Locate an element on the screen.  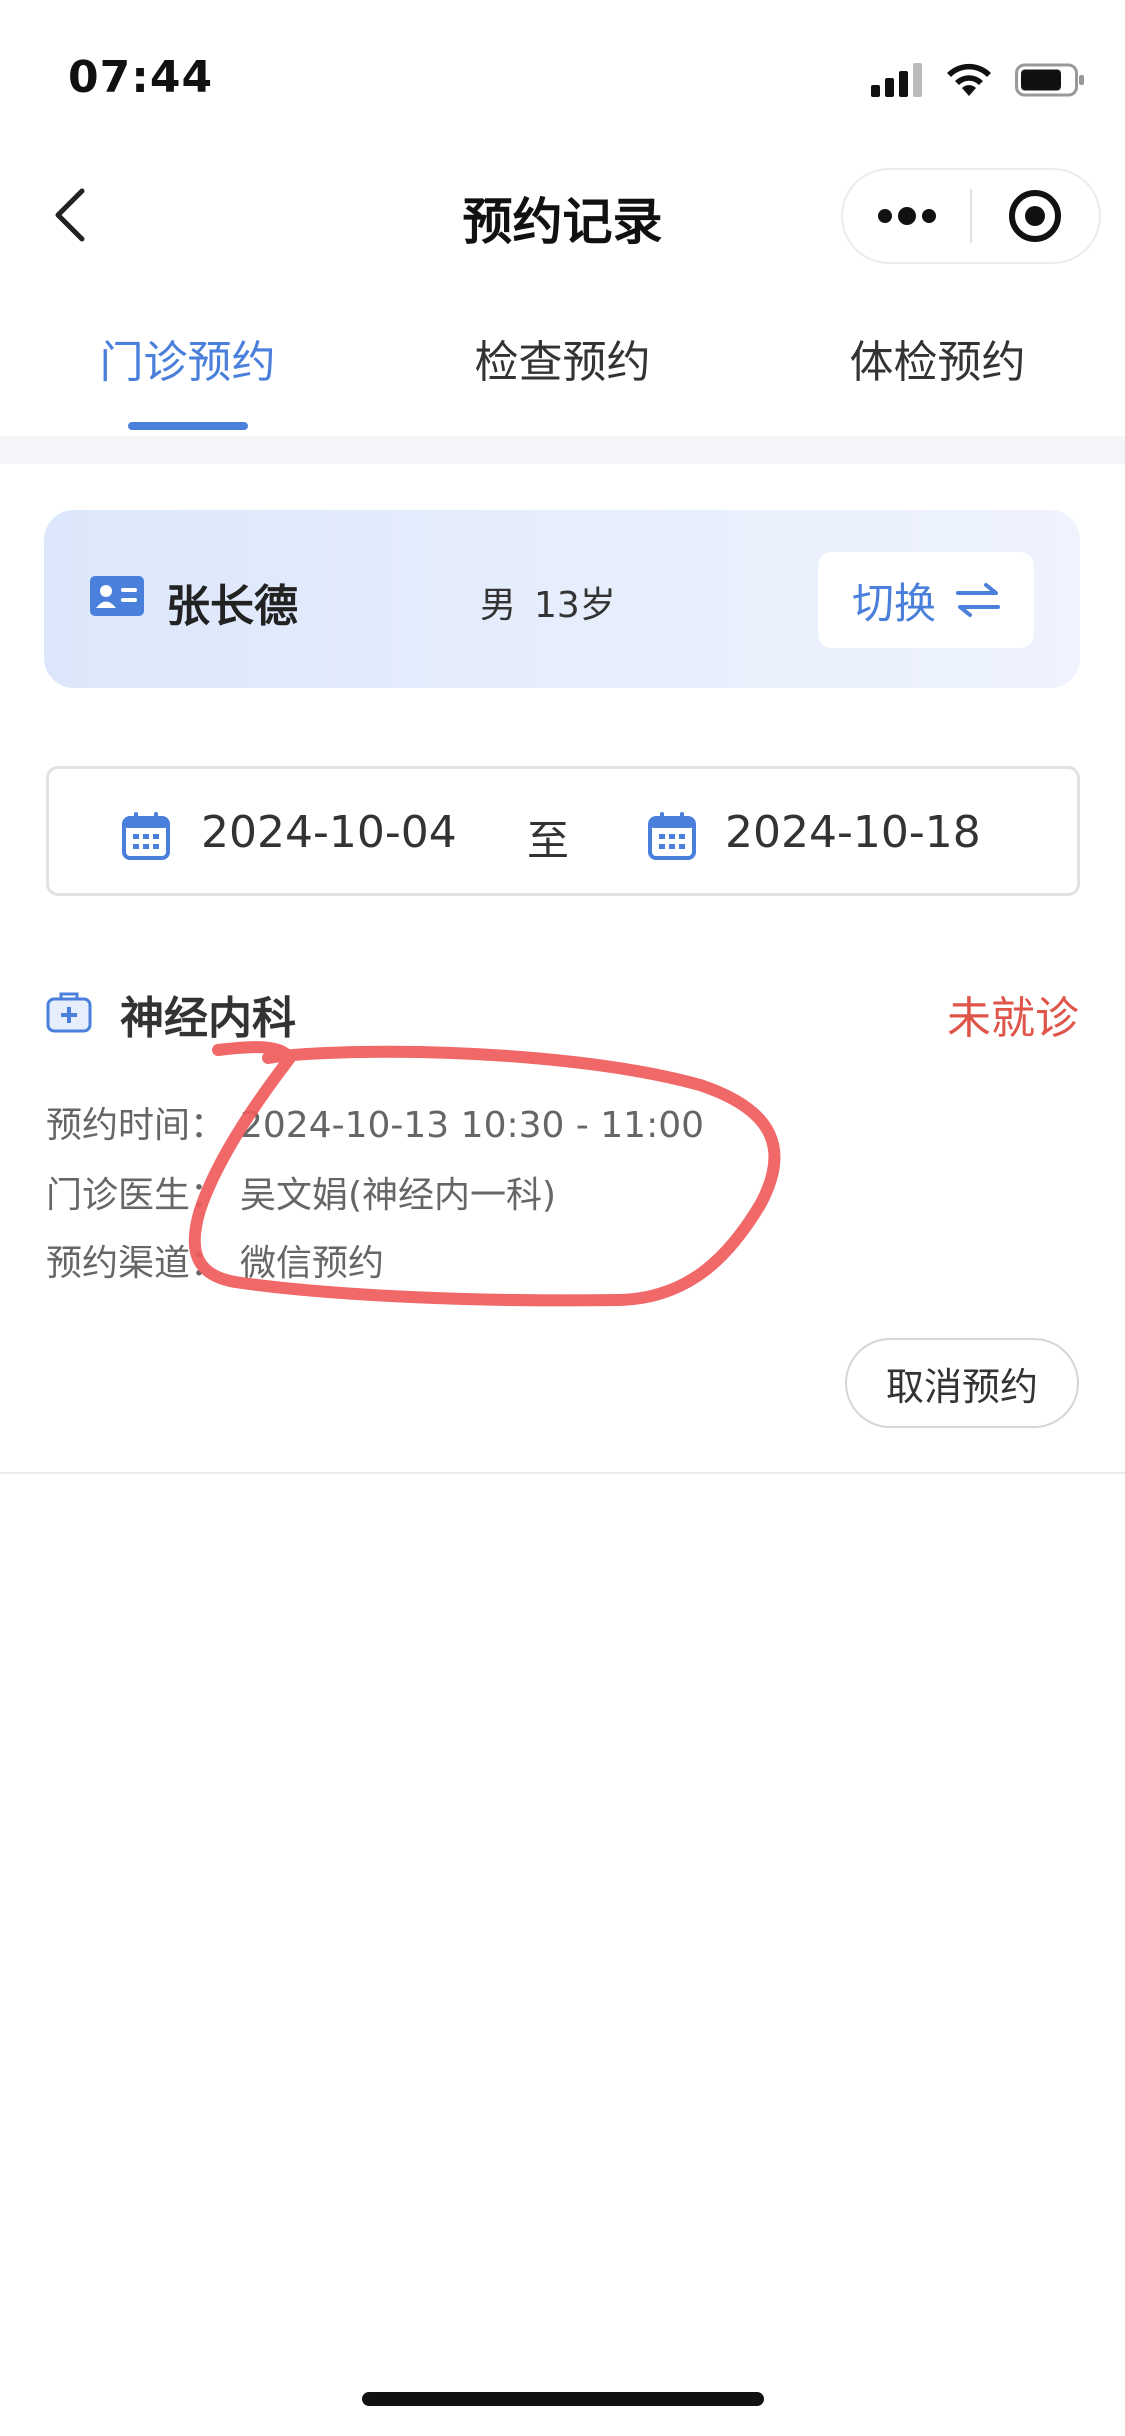
close-mini-program-button is located at coordinates (1035, 216).